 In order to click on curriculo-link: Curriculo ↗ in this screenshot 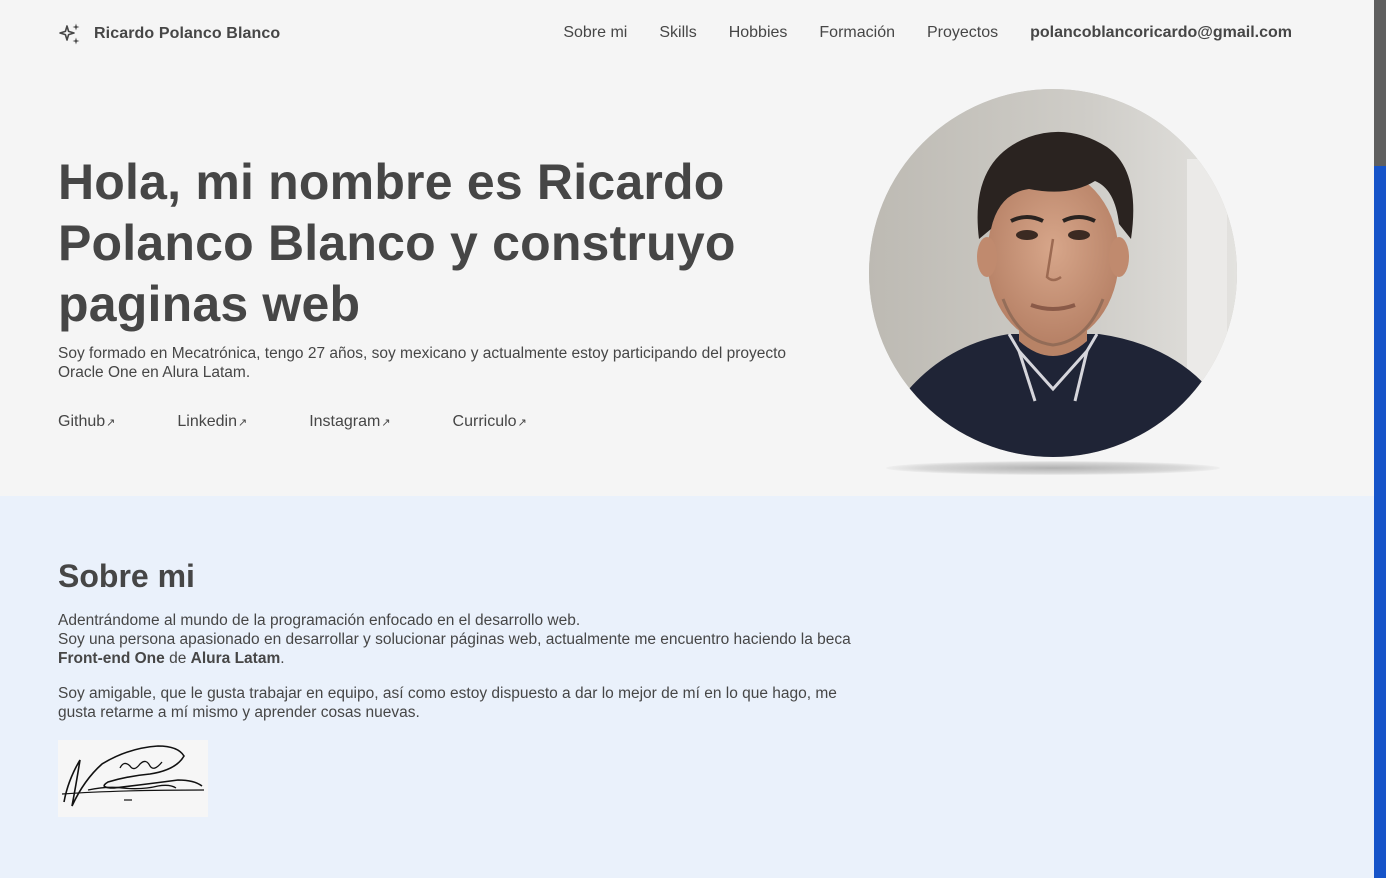, I will do `click(490, 422)`.